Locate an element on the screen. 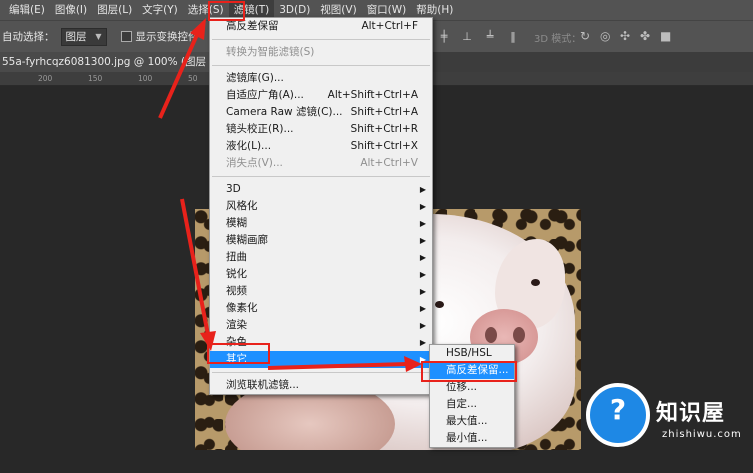 This screenshot has height=473, width=753. menu-item-shortcut: Alt+Shift+Ctrl+A is located at coordinates (372, 95).